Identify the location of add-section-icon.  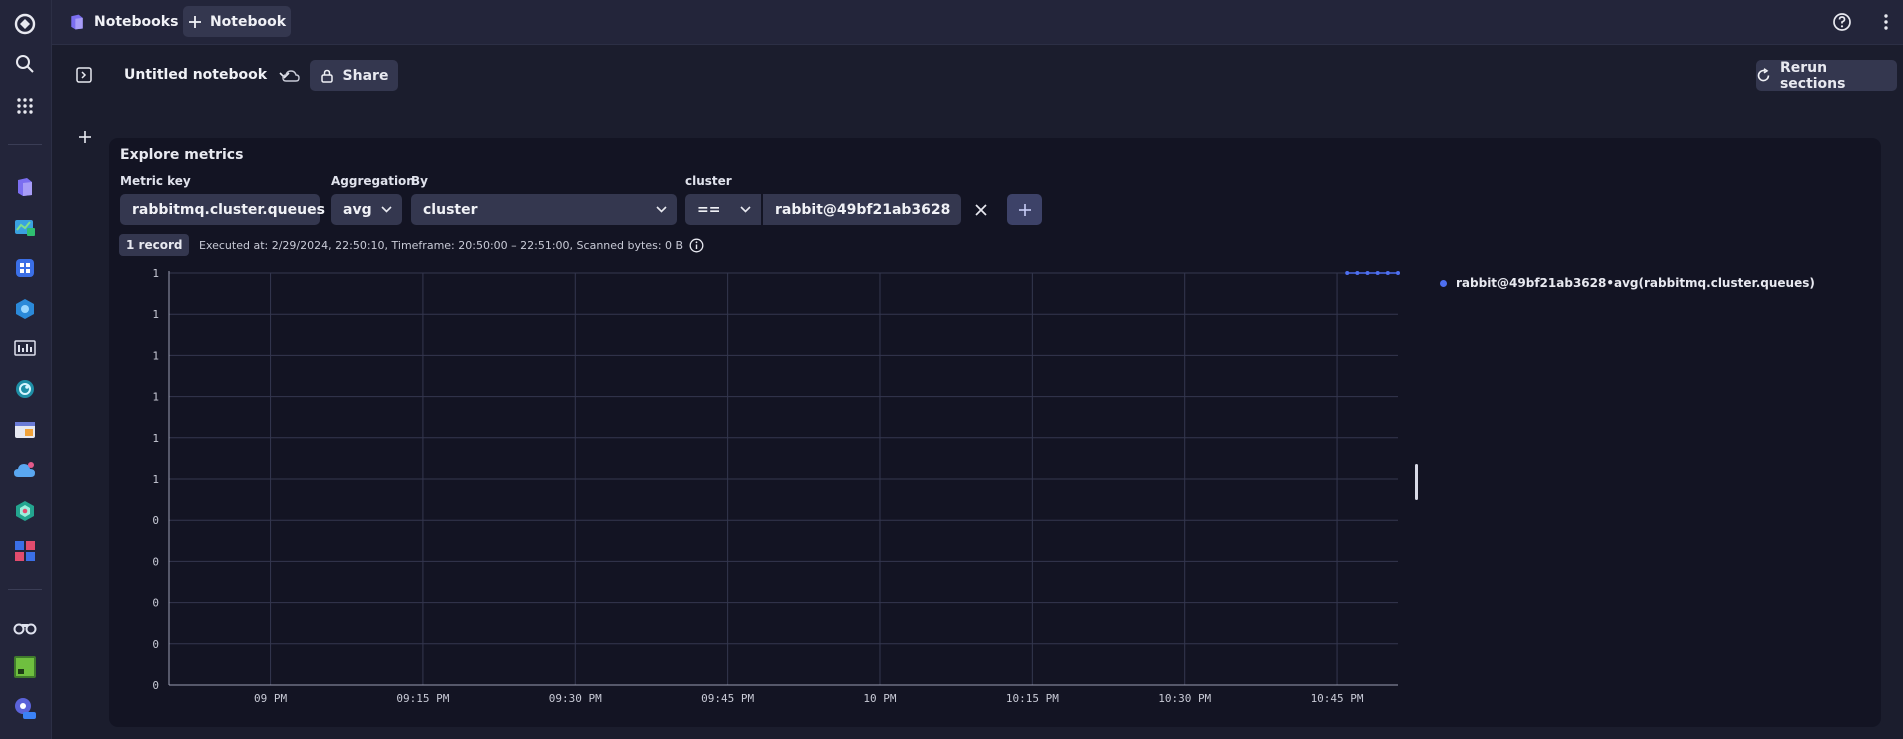
(85, 137).